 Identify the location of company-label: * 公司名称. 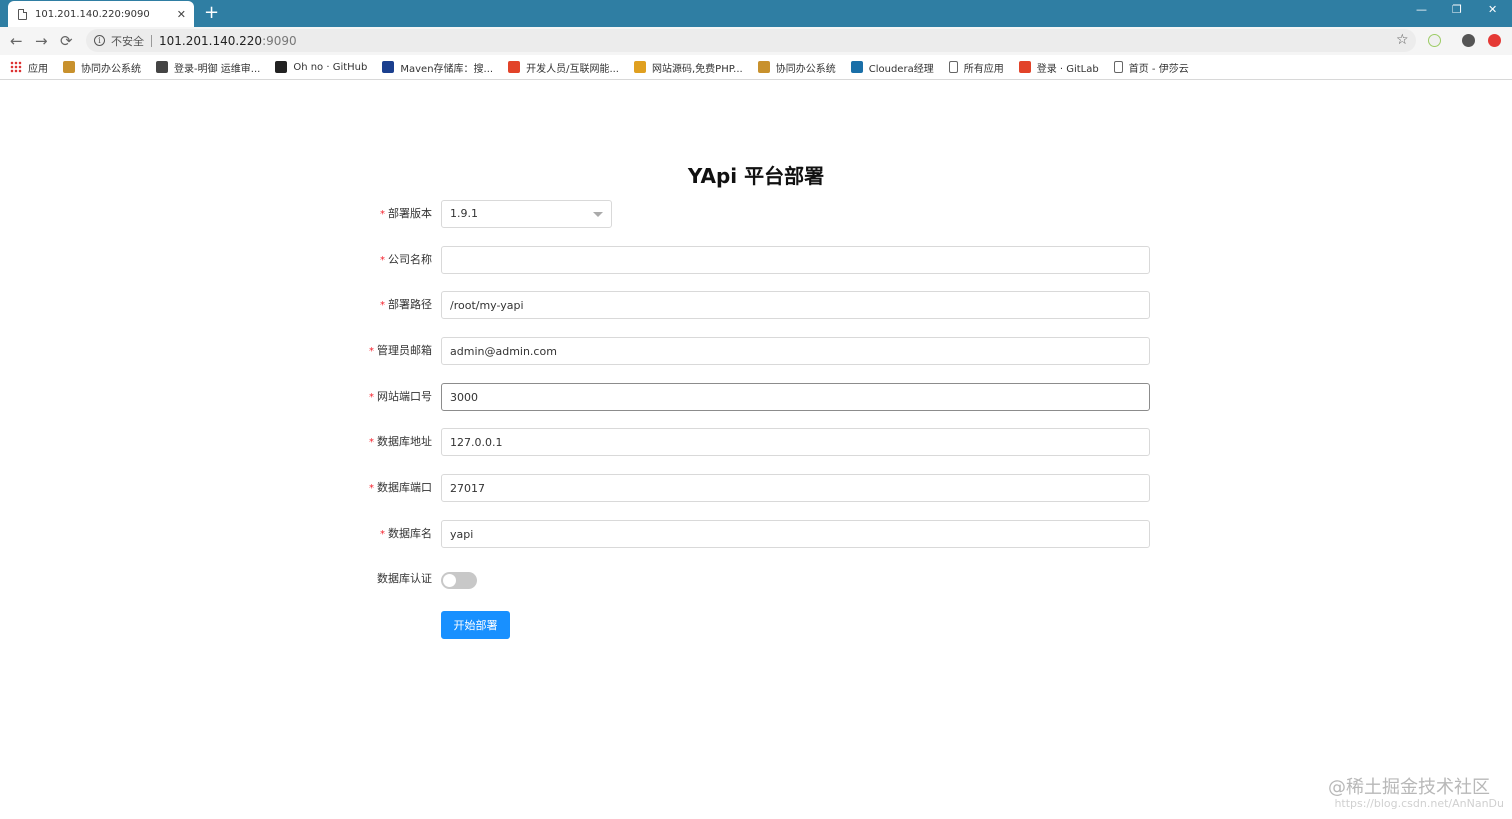
(406, 259).